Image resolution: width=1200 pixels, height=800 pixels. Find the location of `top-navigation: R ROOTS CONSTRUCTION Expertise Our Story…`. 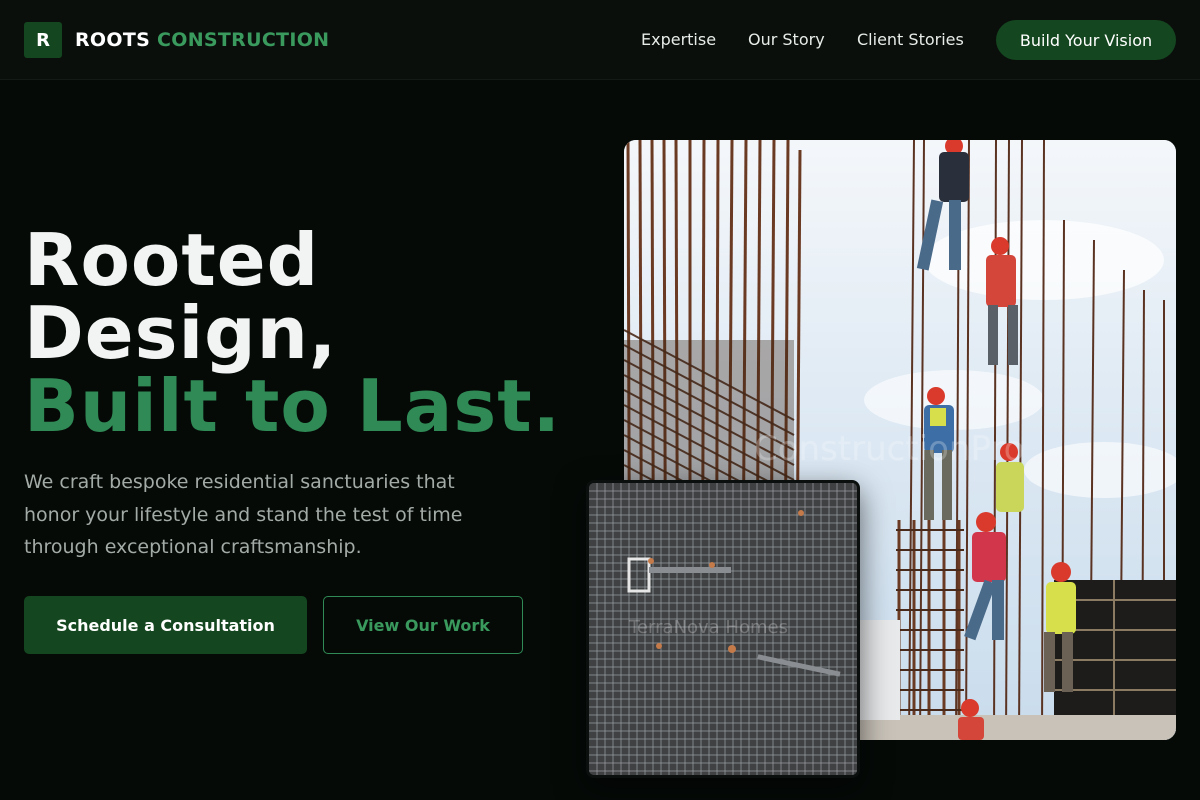

top-navigation: R ROOTS CONSTRUCTION Expertise Our Story… is located at coordinates (600, 40).